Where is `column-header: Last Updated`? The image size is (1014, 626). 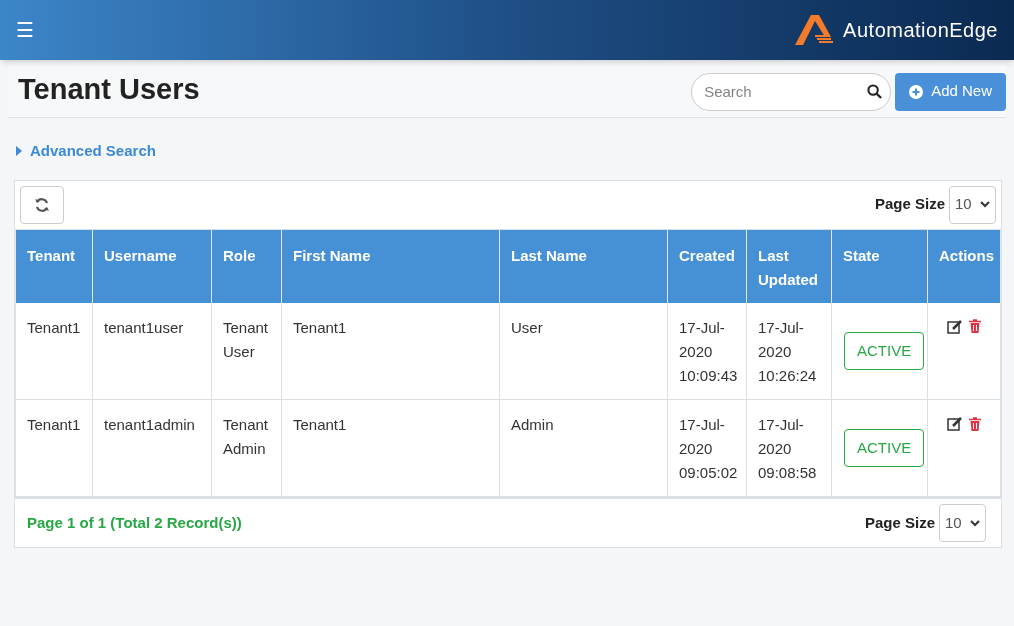
column-header: Last Updated is located at coordinates (789, 266).